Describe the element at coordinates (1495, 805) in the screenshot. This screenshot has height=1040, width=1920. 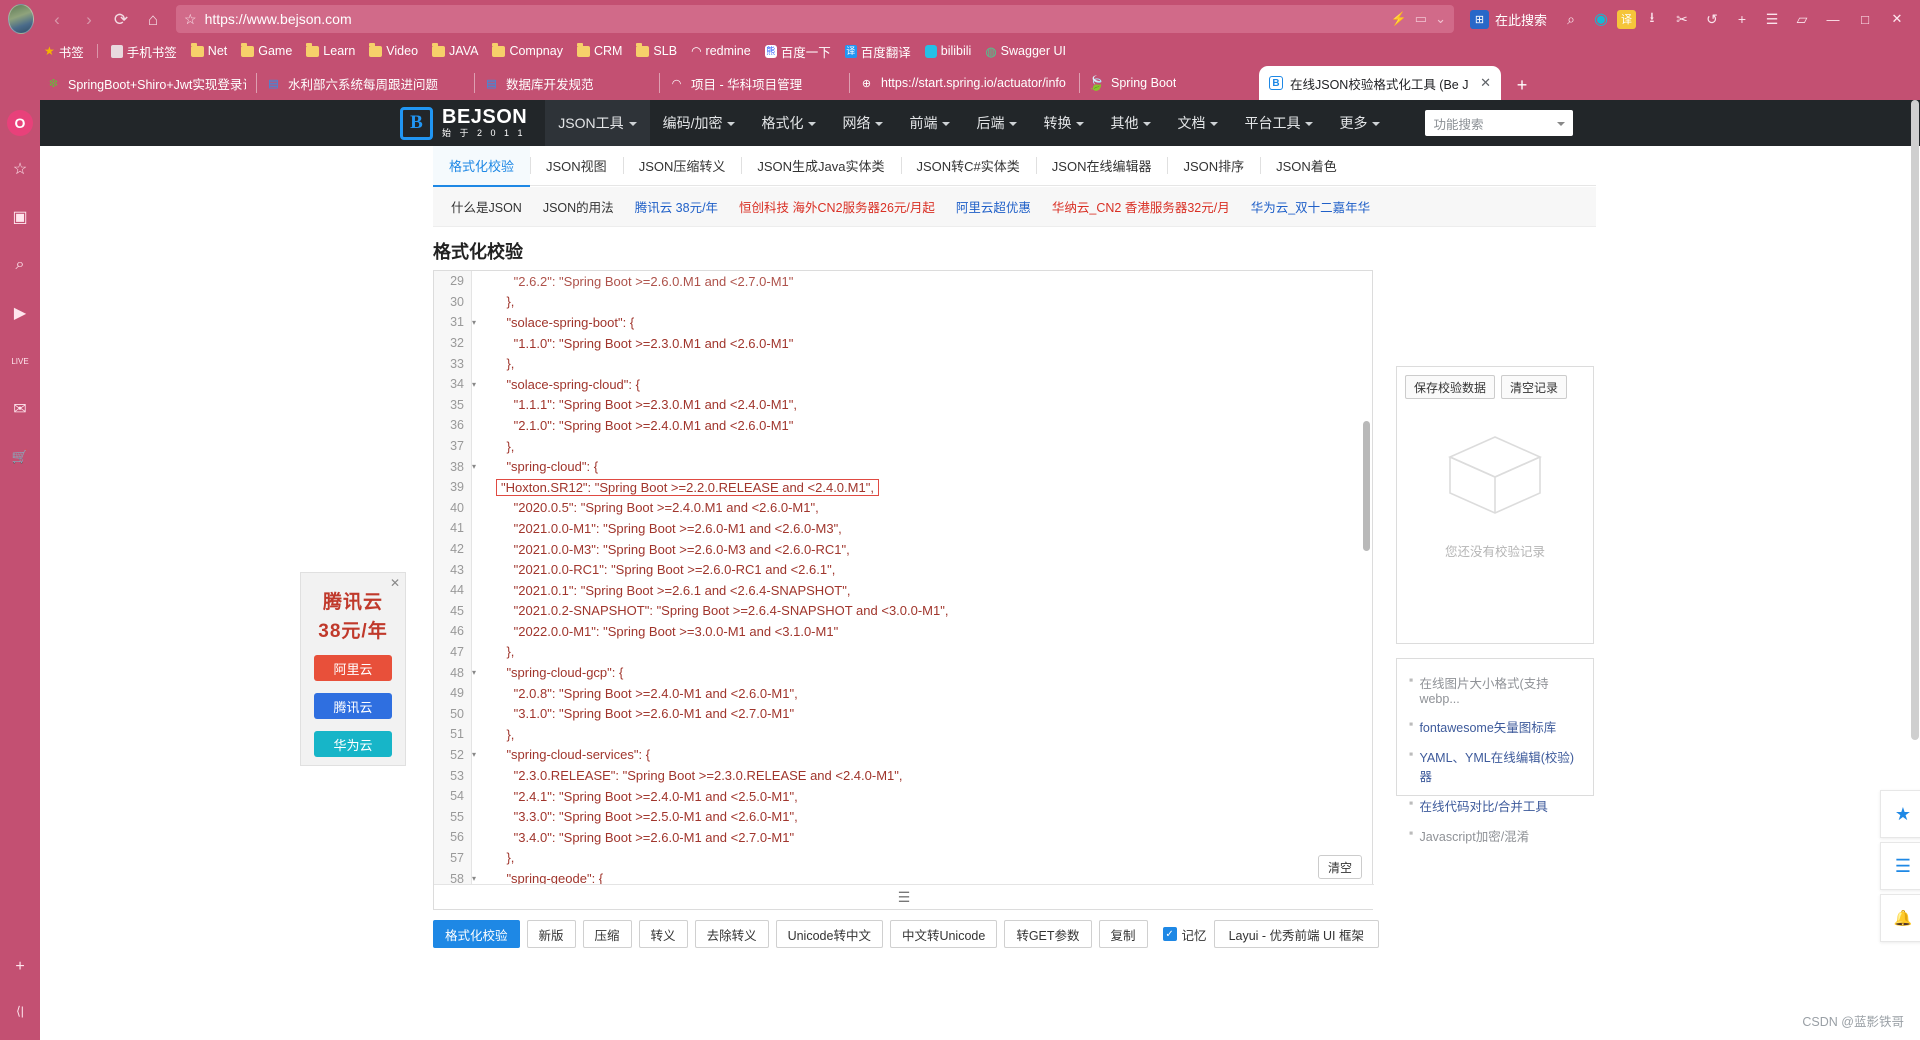
I see `related-link: ▪ 在线代码对比/合并工具` at that location.